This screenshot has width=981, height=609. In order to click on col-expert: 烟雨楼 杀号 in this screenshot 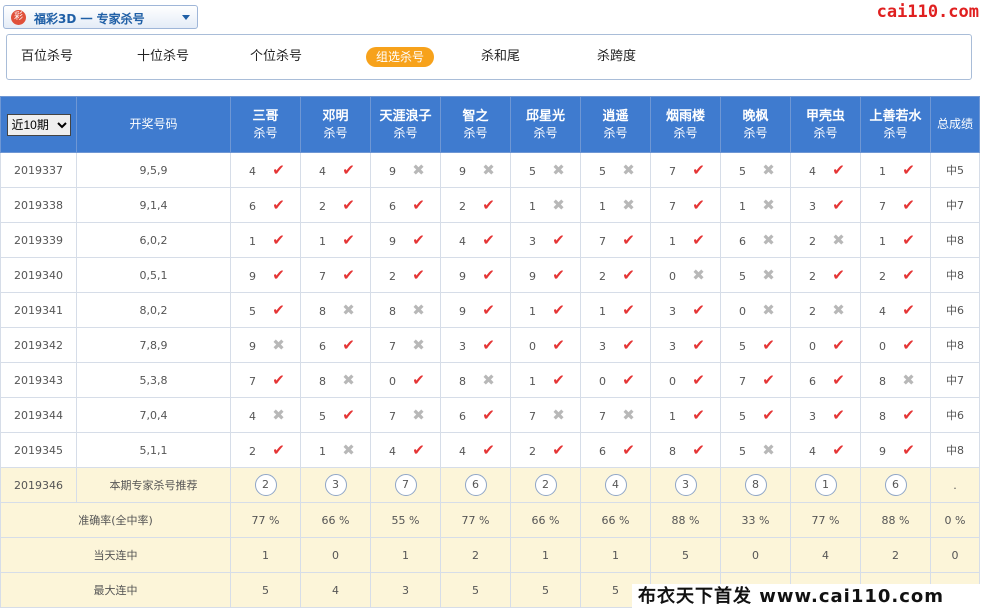, I will do `click(685, 124)`.